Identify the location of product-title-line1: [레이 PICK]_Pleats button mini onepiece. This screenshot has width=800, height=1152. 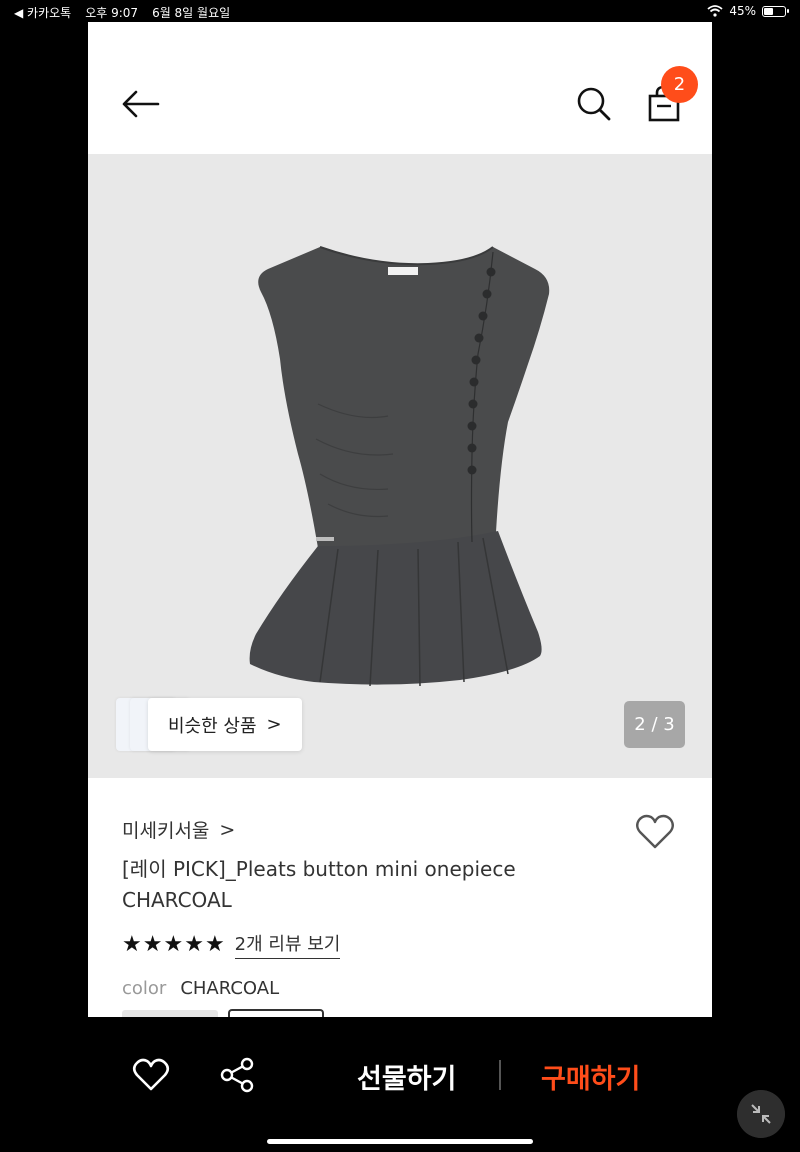
(319, 869).